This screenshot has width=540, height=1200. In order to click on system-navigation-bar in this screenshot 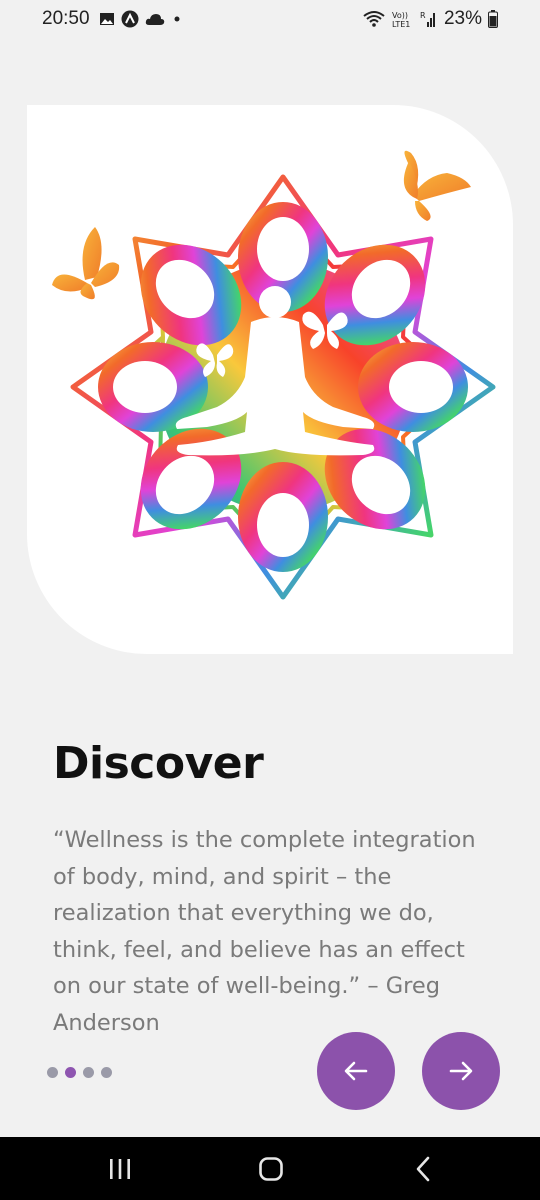, I will do `click(270, 1168)`.